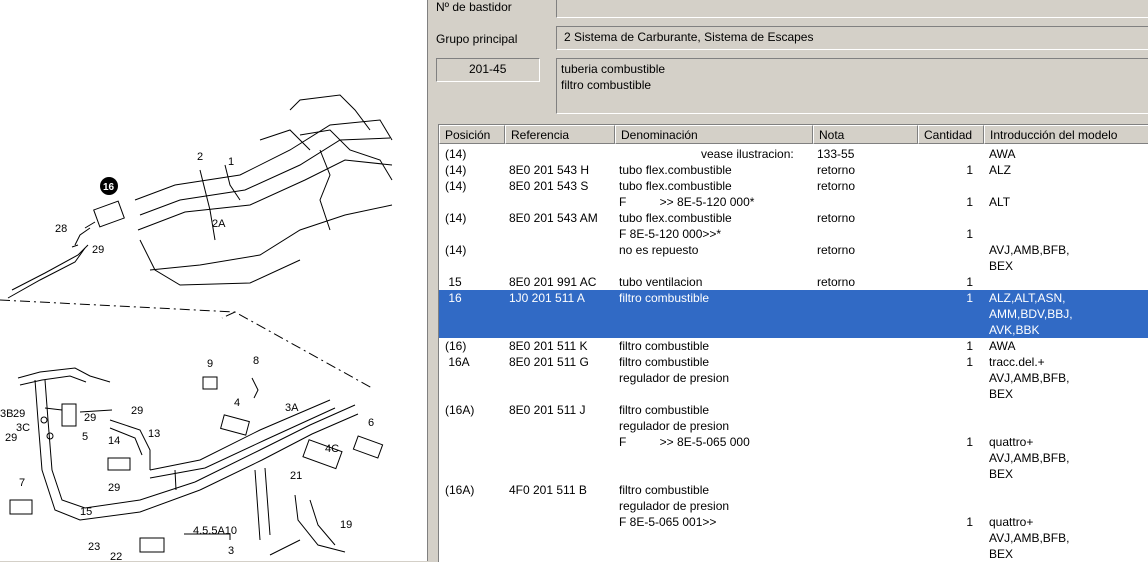 Image resolution: width=1148 pixels, height=562 pixels. Describe the element at coordinates (668, 522) in the screenshot. I see `cell-denominacion: F 8E-5-065 001>>` at that location.